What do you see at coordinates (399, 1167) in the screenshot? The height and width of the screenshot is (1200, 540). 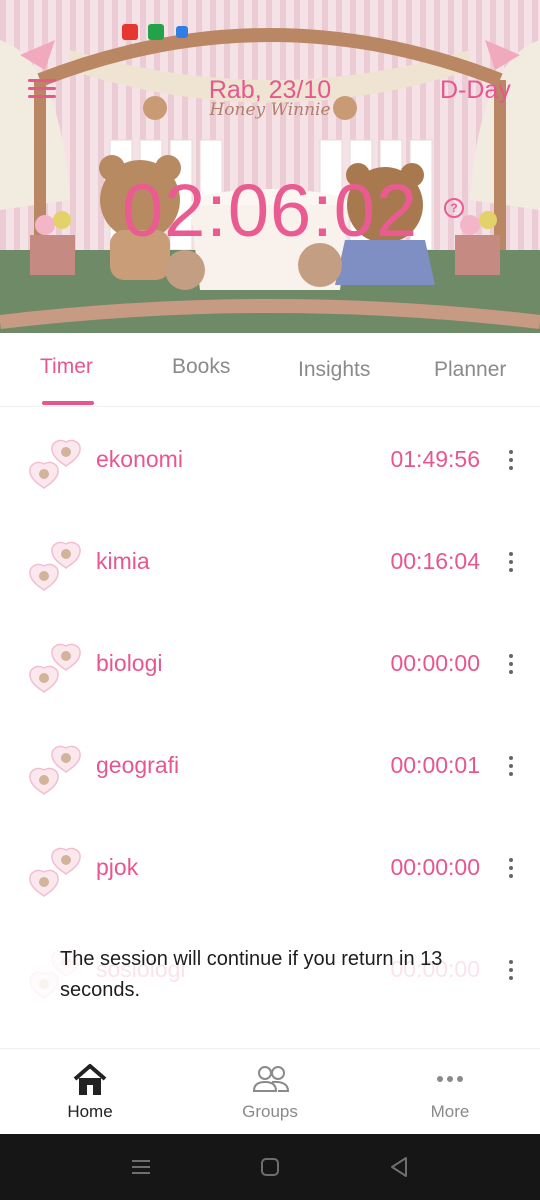 I see `back-icon` at bounding box center [399, 1167].